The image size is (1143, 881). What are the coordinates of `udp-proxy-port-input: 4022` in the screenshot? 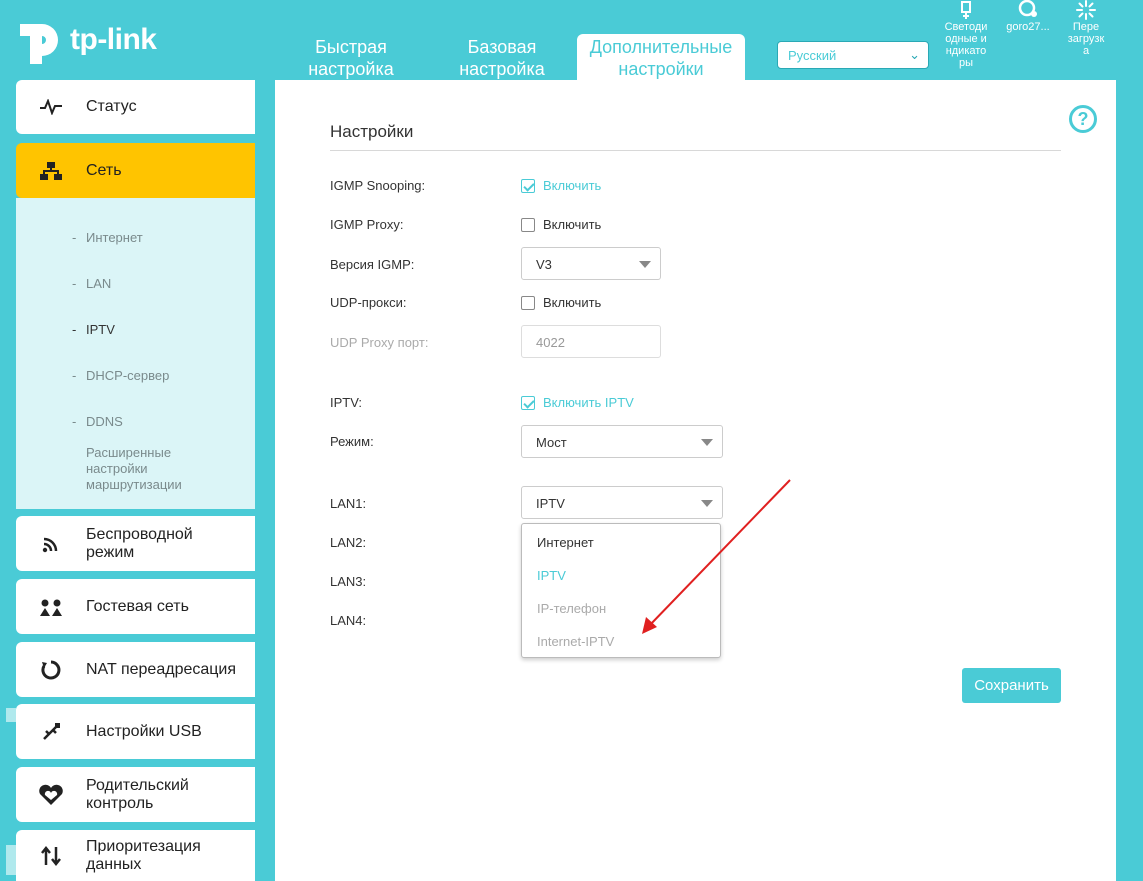 It's located at (591, 341).